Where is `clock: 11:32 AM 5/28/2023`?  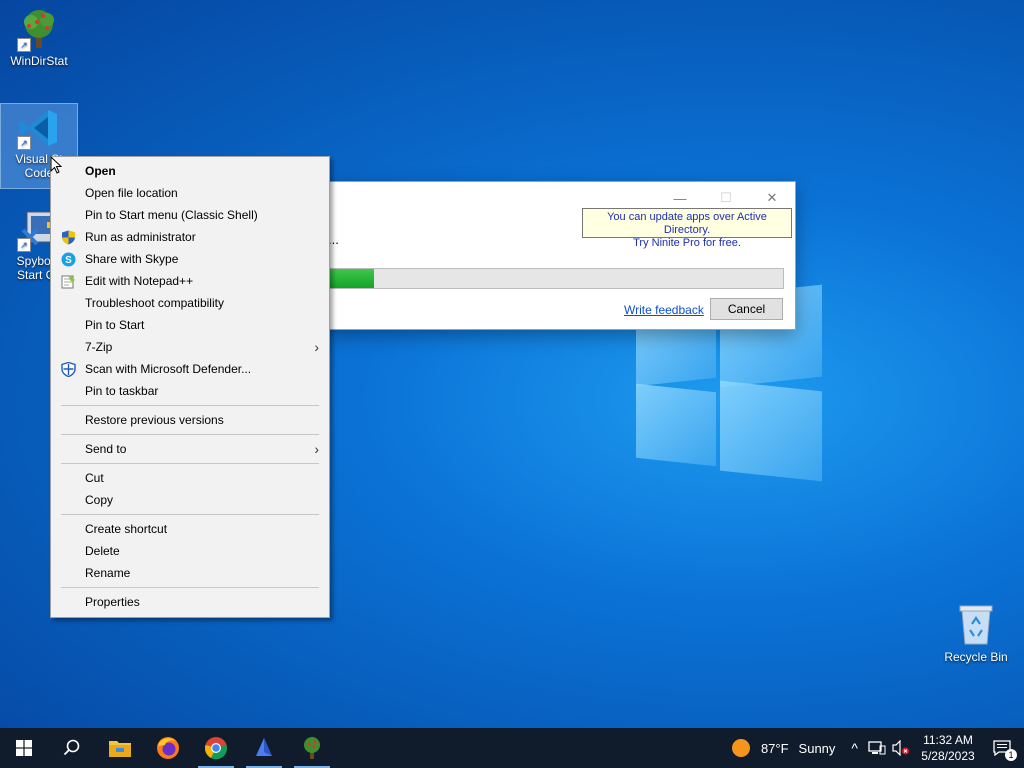 clock: 11:32 AM 5/28/2023 is located at coordinates (948, 748).